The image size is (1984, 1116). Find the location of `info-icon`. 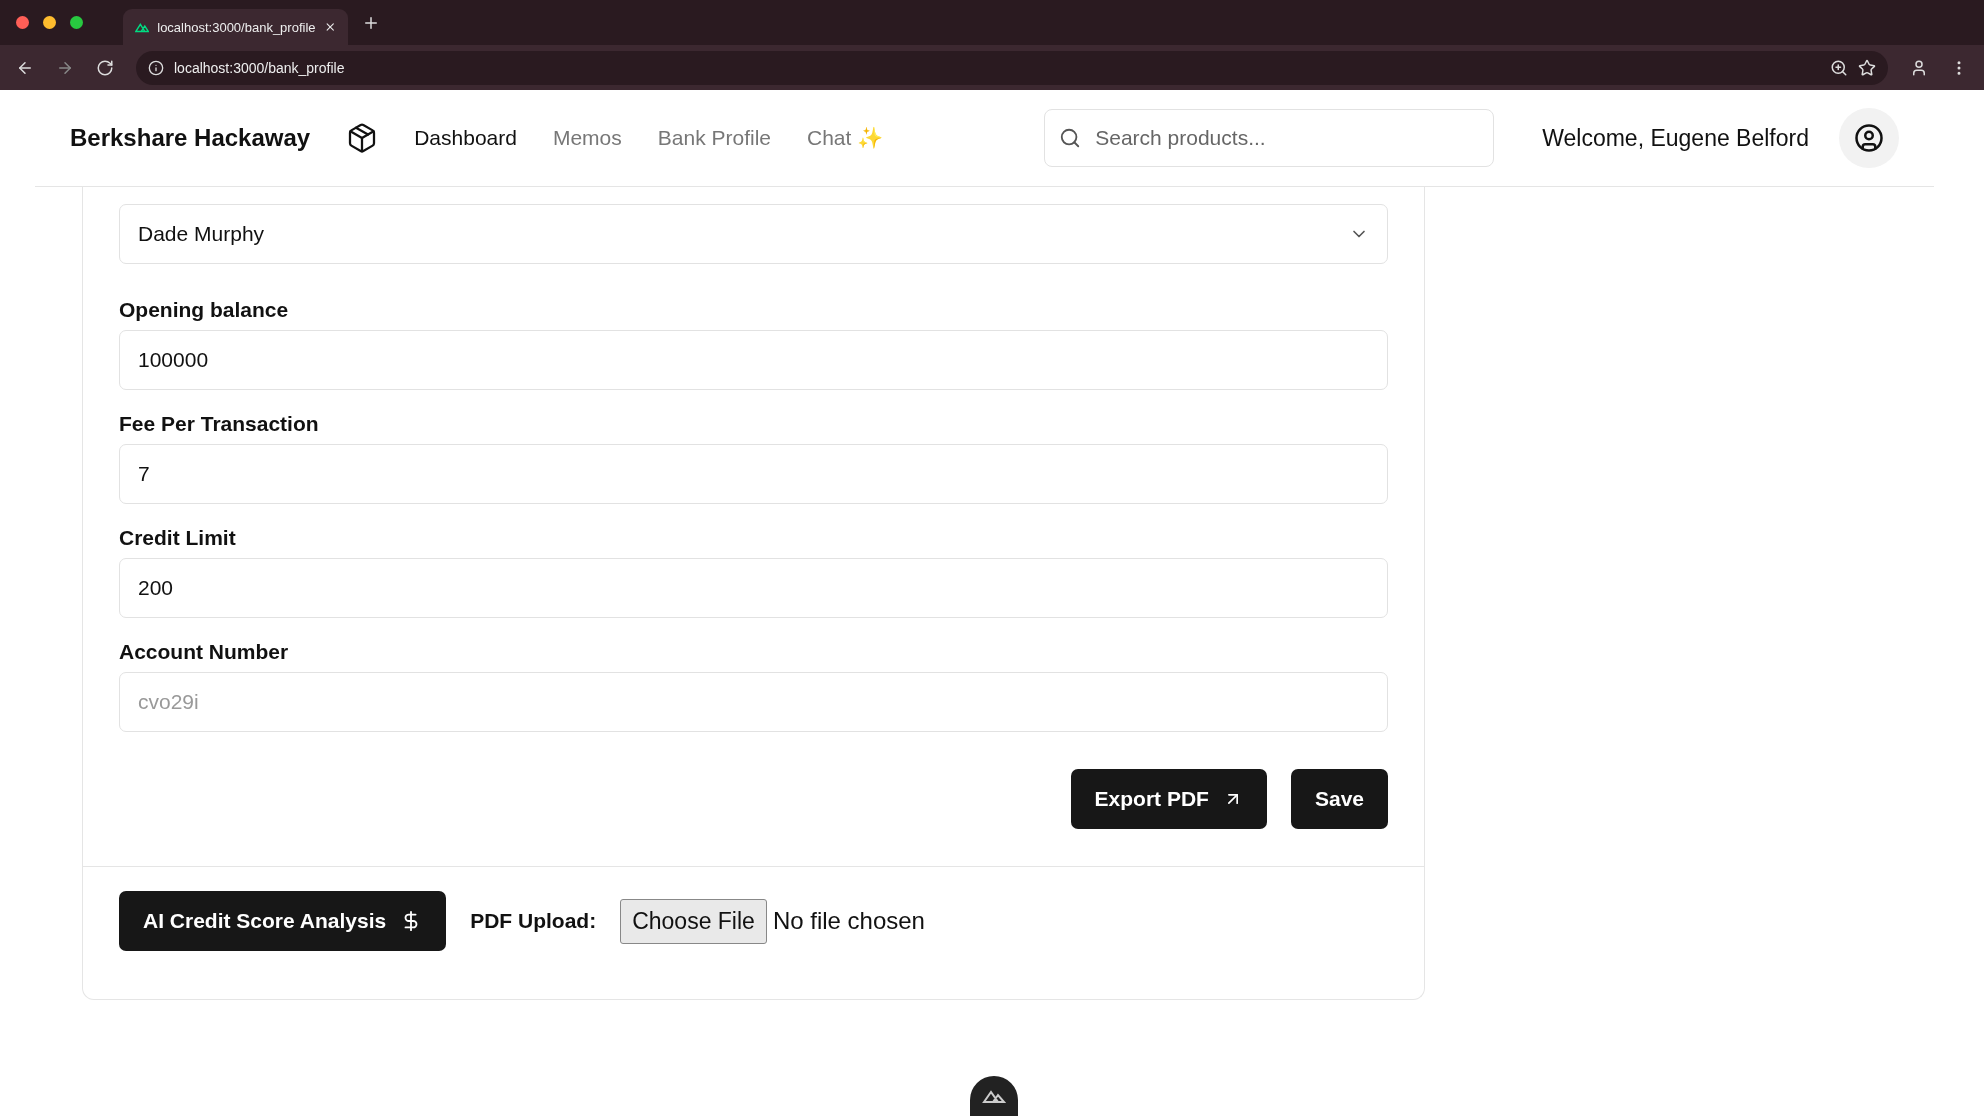

info-icon is located at coordinates (156, 67).